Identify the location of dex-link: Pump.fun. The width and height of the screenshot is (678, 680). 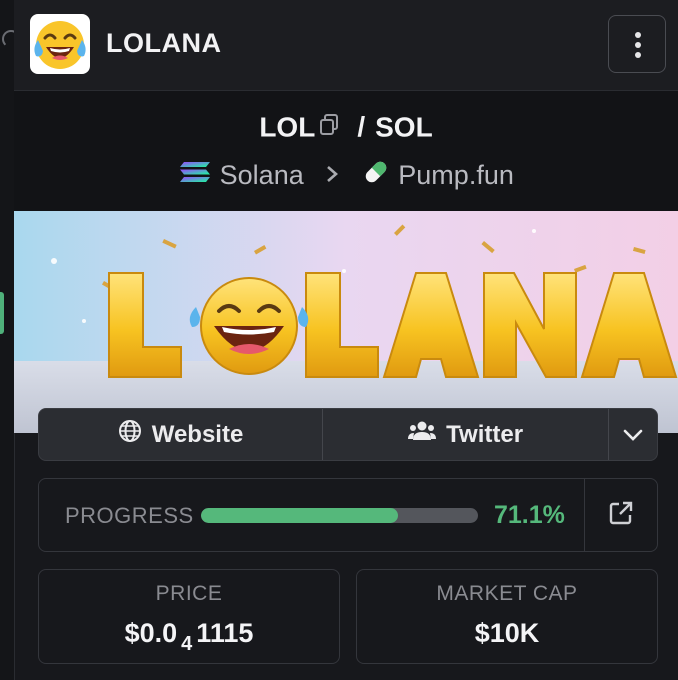
(456, 175).